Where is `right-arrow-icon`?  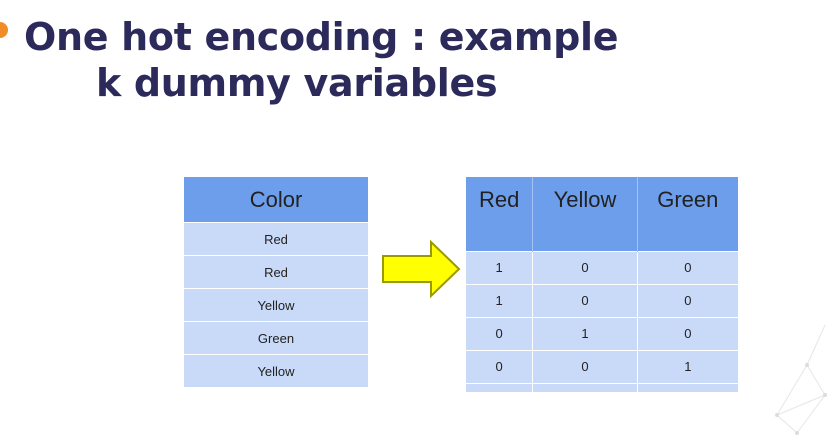
right-arrow-icon is located at coordinates (421, 269).